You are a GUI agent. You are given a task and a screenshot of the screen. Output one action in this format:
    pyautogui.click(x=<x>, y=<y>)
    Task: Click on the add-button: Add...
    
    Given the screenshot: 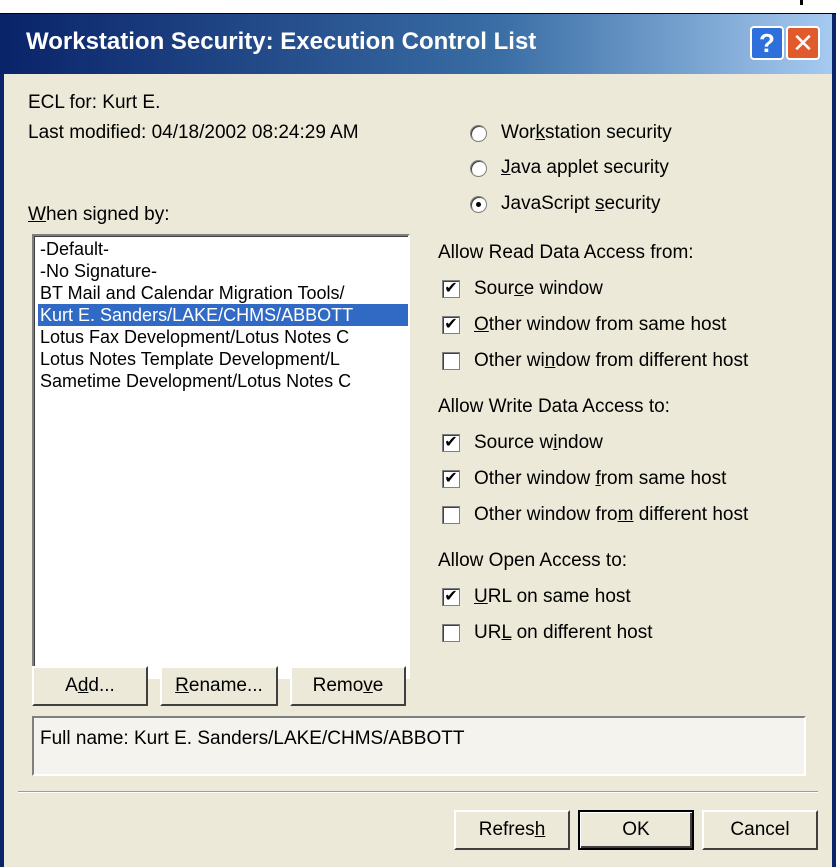 What is the action you would take?
    pyautogui.click(x=90, y=686)
    